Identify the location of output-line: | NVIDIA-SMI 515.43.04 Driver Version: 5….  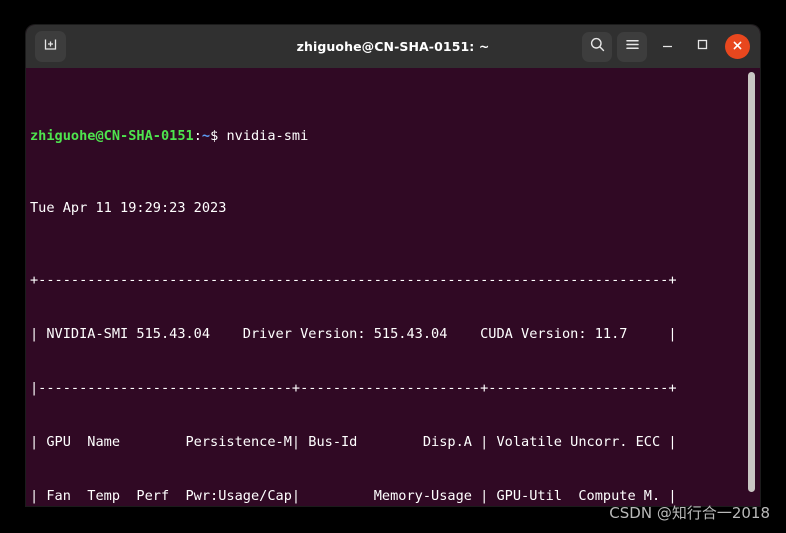
(353, 334).